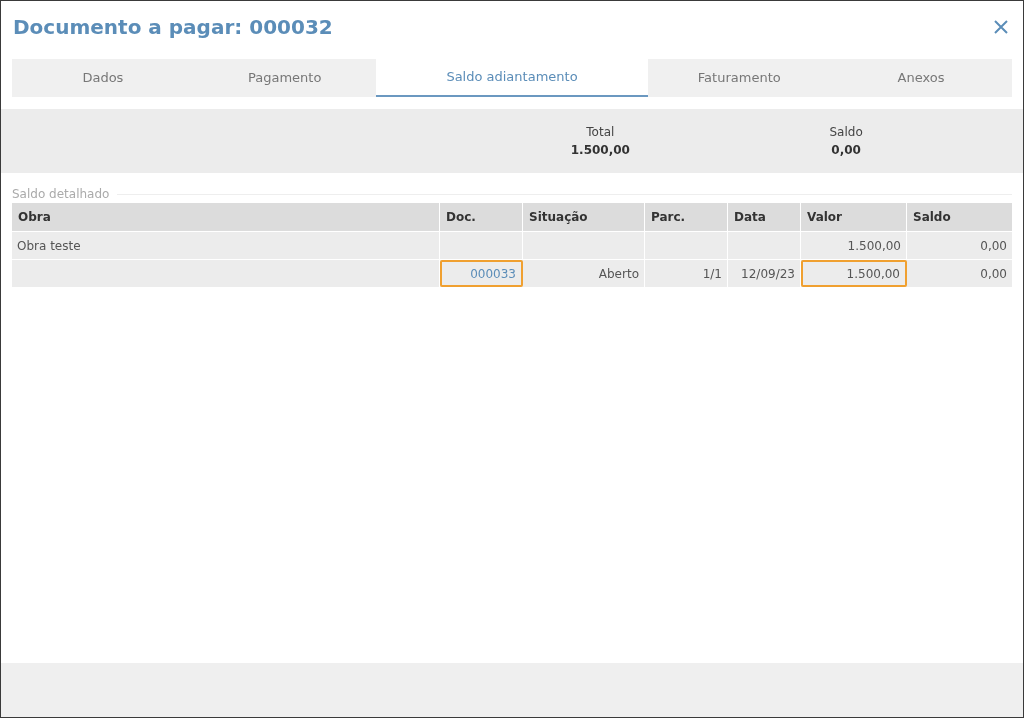  What do you see at coordinates (173, 27) in the screenshot?
I see `dialog-title: Documento a pagar: 000032` at bounding box center [173, 27].